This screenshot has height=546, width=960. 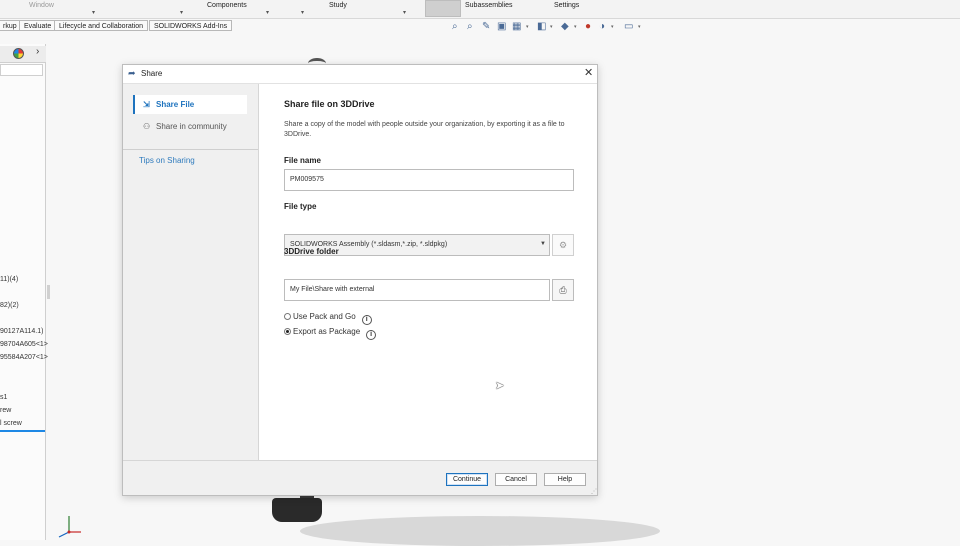 What do you see at coordinates (486, 27) in the screenshot?
I see `previous-view-icon: ✎` at bounding box center [486, 27].